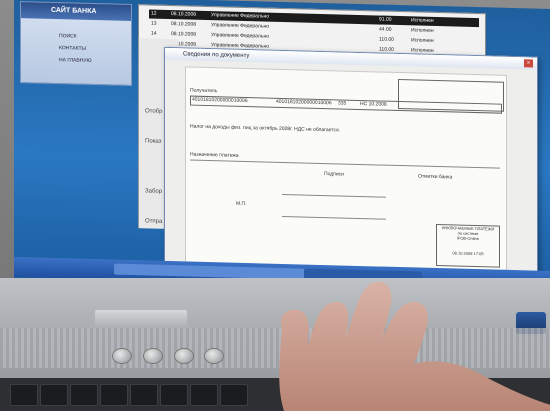 The height and width of the screenshot is (411, 550). Describe the element at coordinates (373, 104) in the screenshot. I see `period-value: НС 10.2008` at that location.